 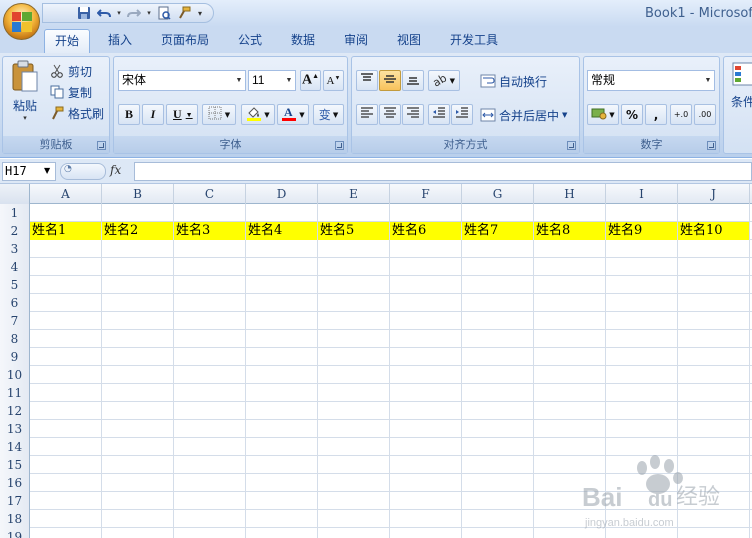 What do you see at coordinates (210, 285) in the screenshot?
I see `cell-c5` at bounding box center [210, 285].